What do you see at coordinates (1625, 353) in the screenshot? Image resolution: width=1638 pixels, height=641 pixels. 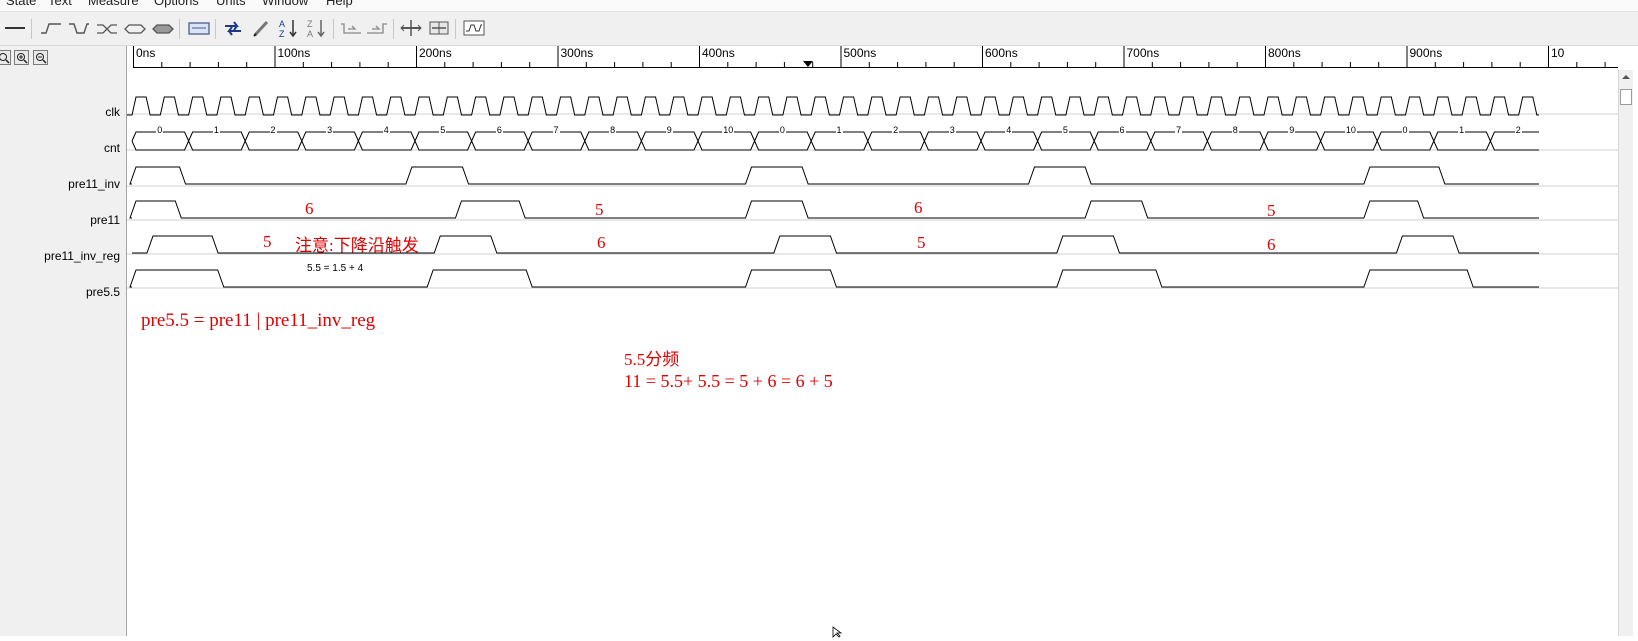 I see `vertical-scrollbar` at bounding box center [1625, 353].